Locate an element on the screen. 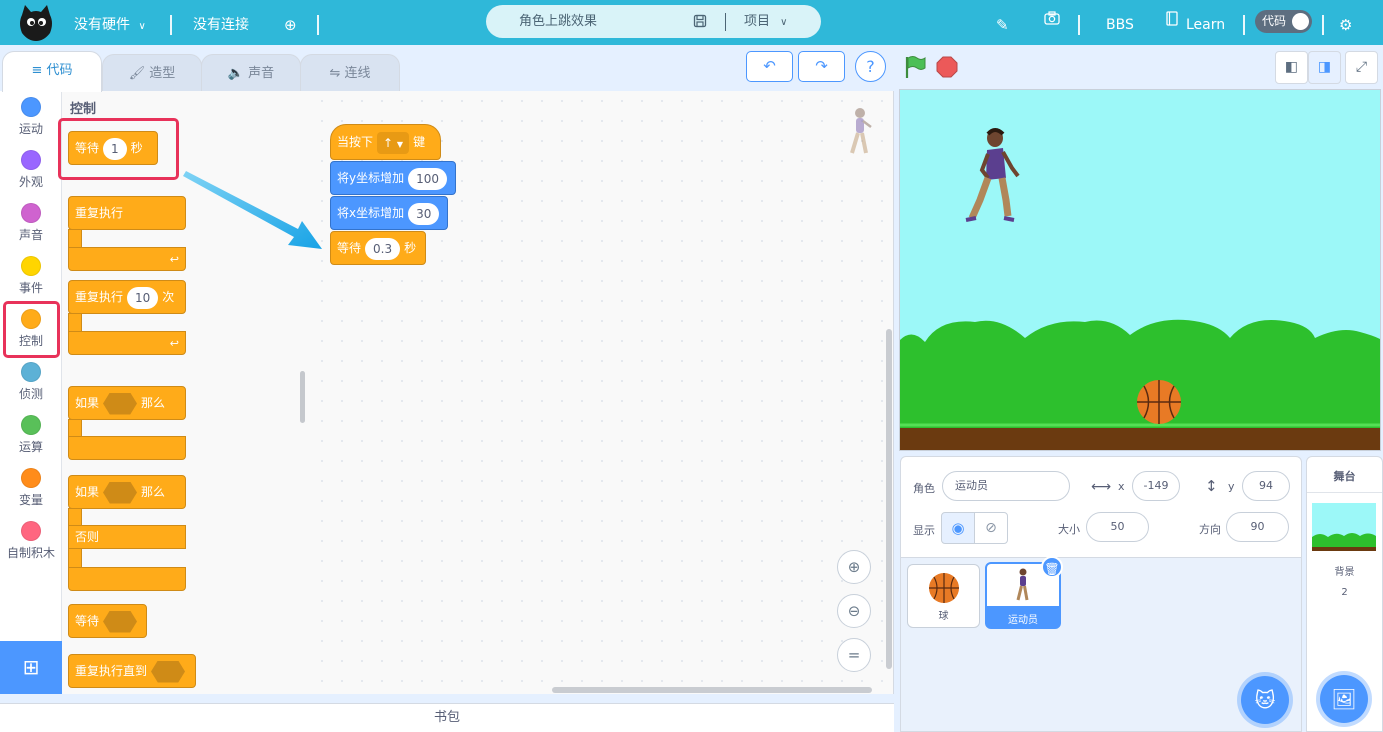 The height and width of the screenshot is (732, 1383). block-label: 否则 is located at coordinates (87, 537).